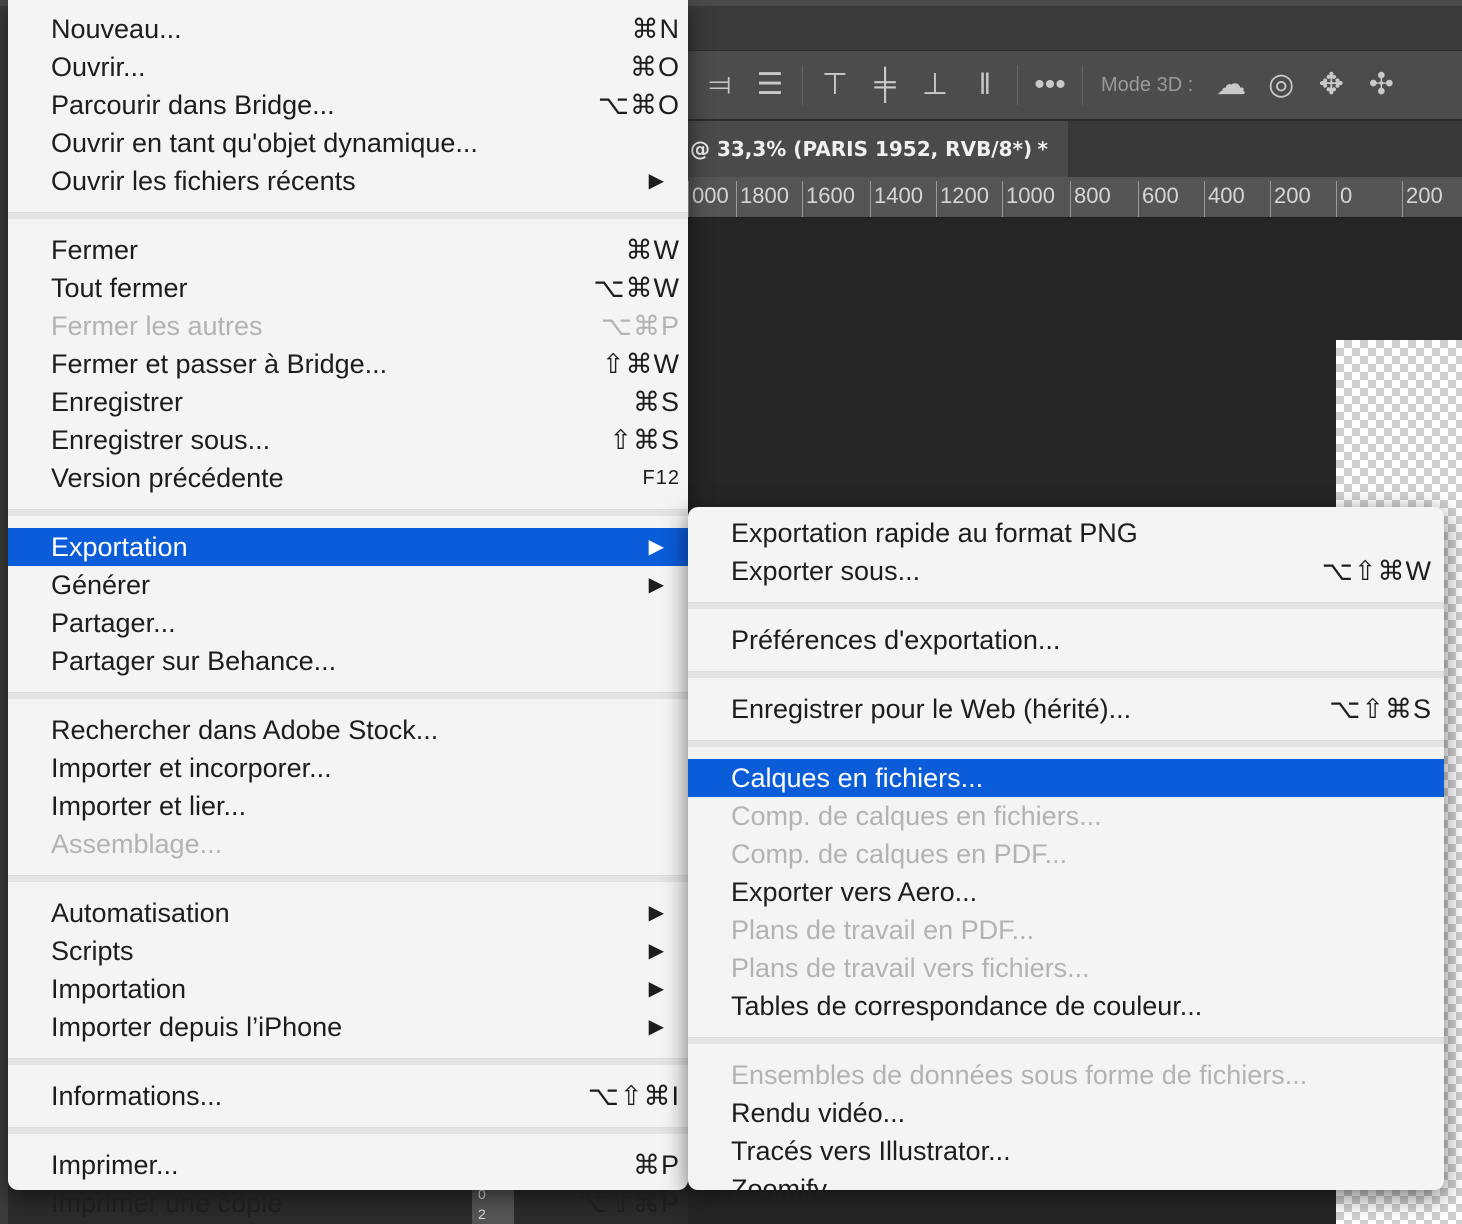 This screenshot has width=1462, height=1224. Describe the element at coordinates (157, 326) in the screenshot. I see `menu-item-label: Fermer les autres` at that location.